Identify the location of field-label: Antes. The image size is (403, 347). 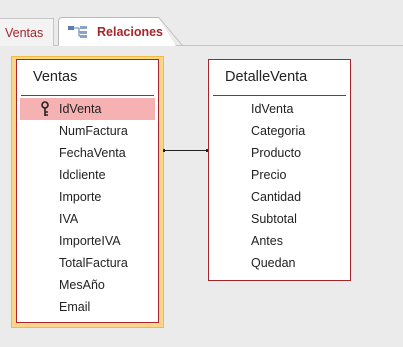
(267, 241).